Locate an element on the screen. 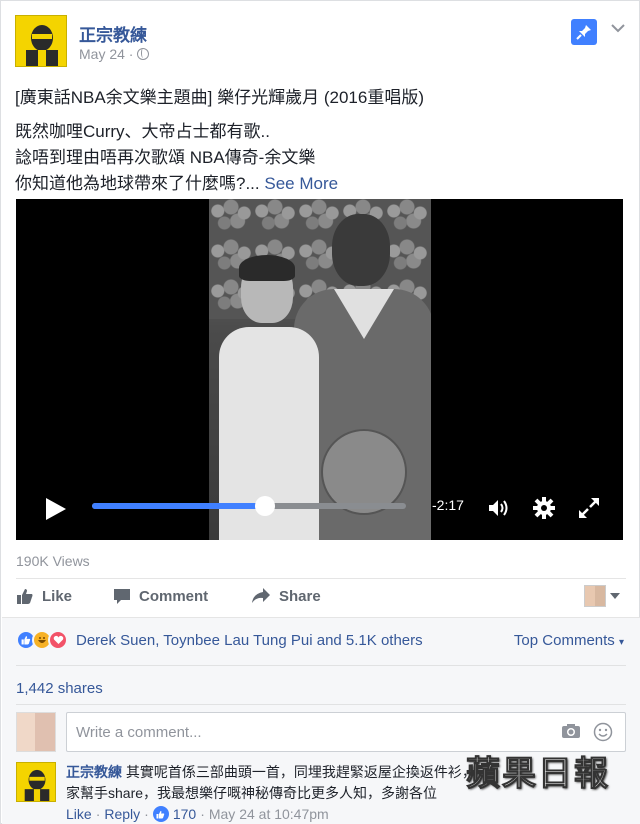 This screenshot has height=824, width=640. share-button: Share is located at coordinates (286, 596).